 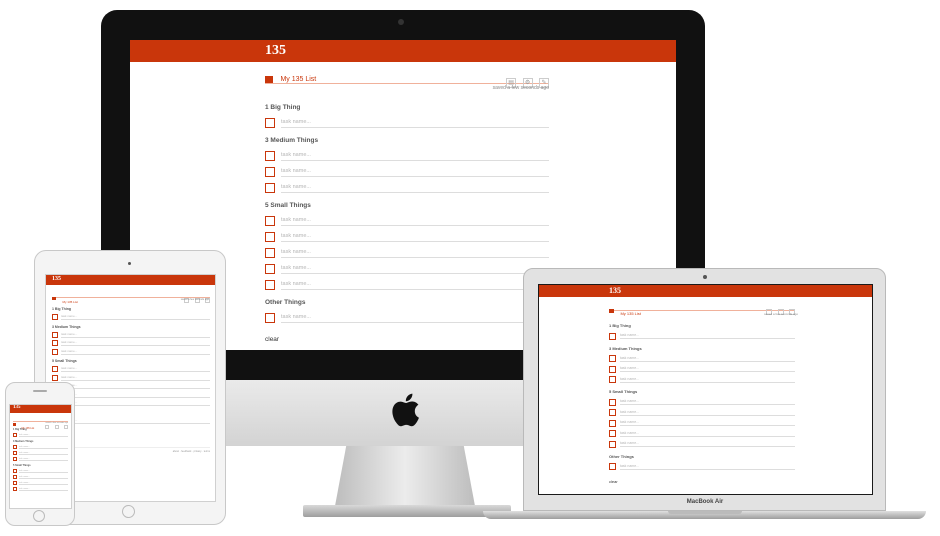 What do you see at coordinates (39, 516) in the screenshot?
I see `iphone-home-button` at bounding box center [39, 516].